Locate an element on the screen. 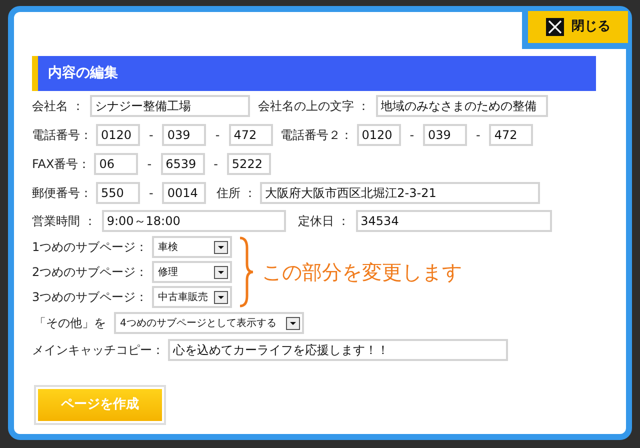 Image resolution: width=640 pixels, height=448 pixels. field-label: 営業時間 ： is located at coordinates (64, 221).